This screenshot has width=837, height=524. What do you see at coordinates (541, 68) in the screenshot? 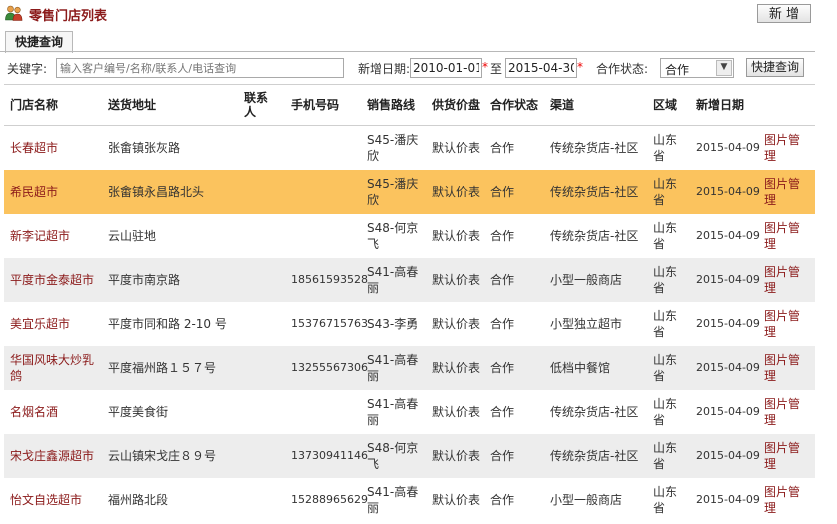
I see `date-to-input` at bounding box center [541, 68].